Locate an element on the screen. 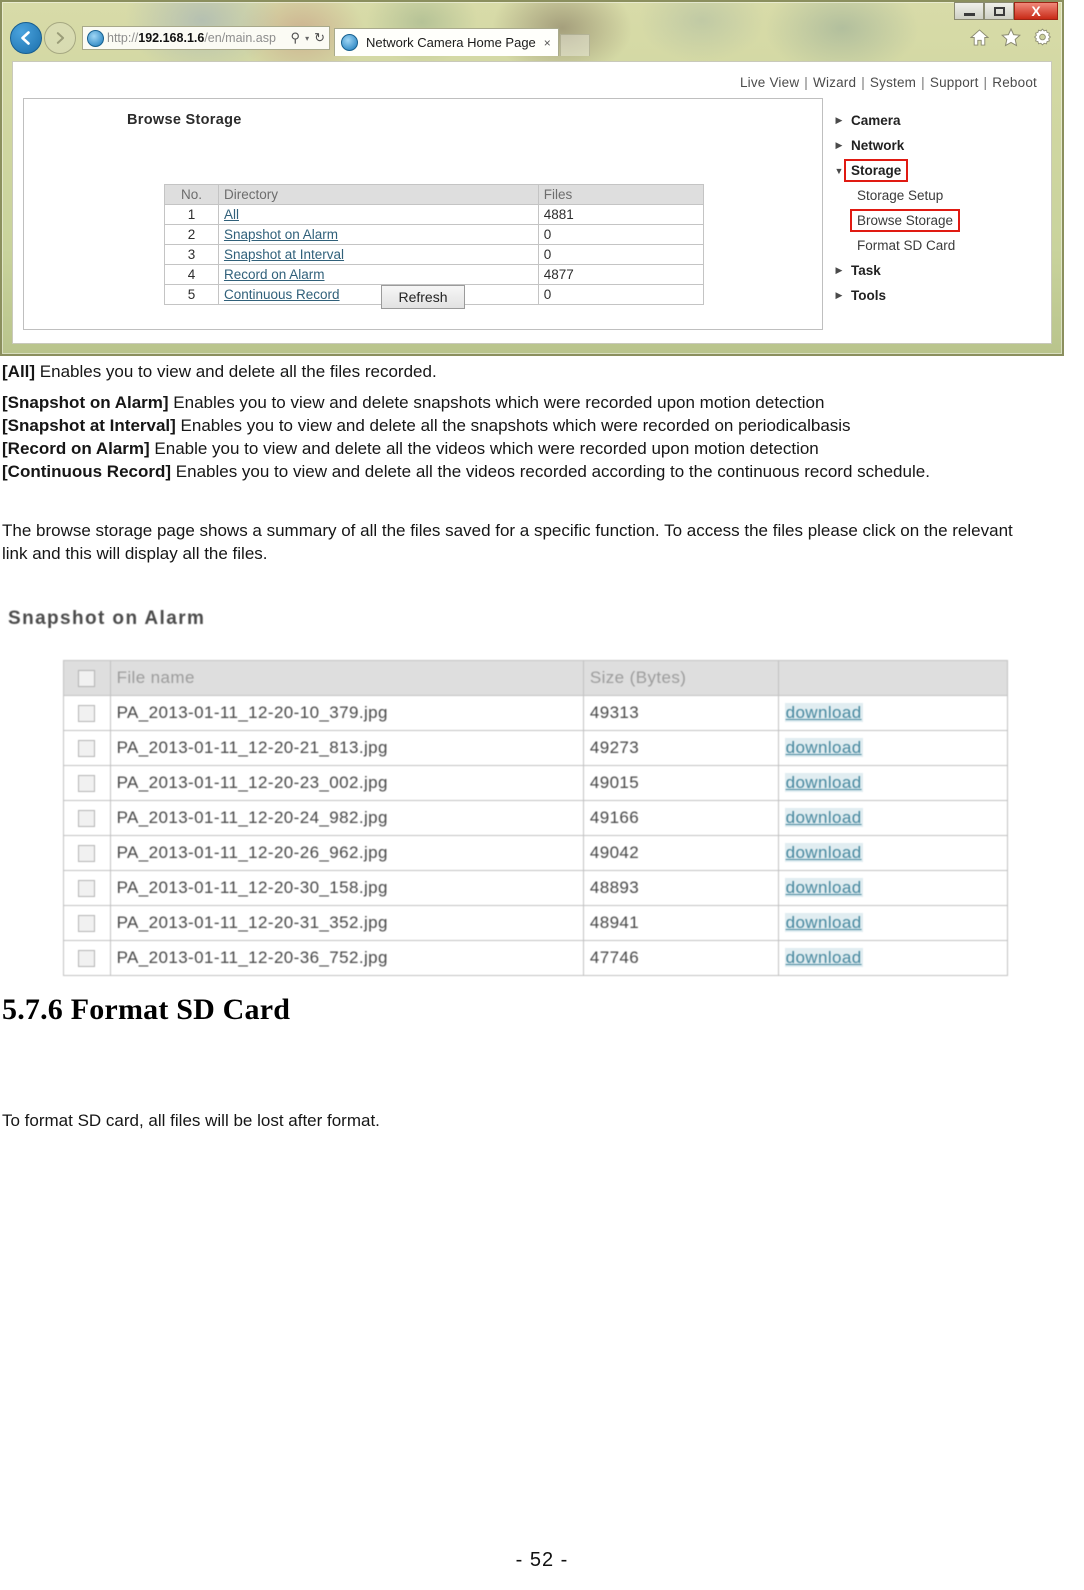  column-header-select-all is located at coordinates (87, 678).